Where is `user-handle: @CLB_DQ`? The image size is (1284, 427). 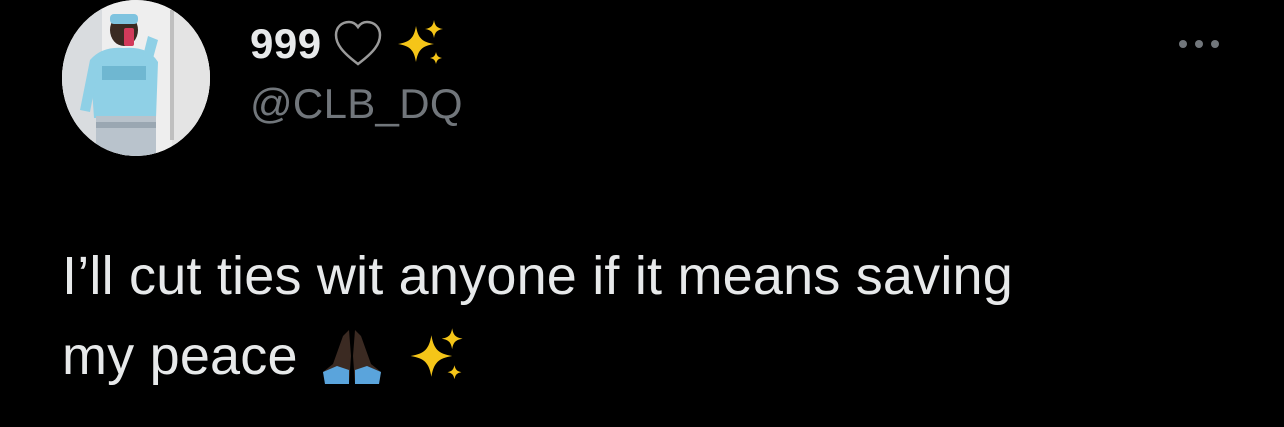 user-handle: @CLB_DQ is located at coordinates (356, 104).